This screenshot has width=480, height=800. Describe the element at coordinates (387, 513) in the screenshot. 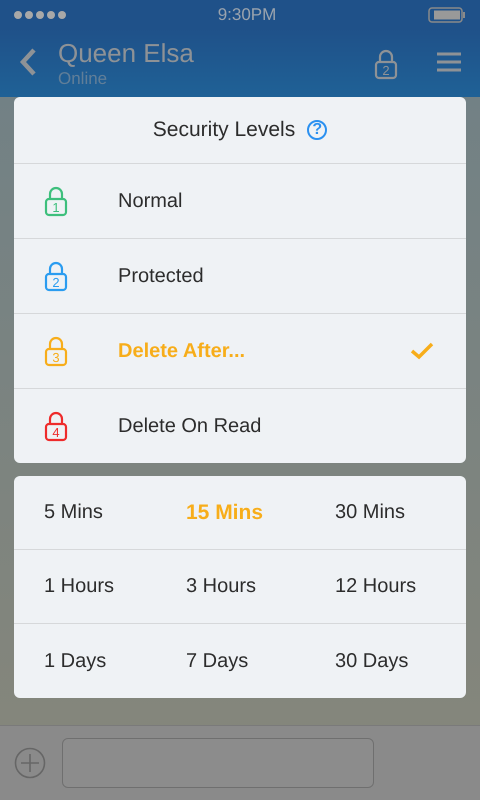

I see `duration-option: 30 Mins` at that location.